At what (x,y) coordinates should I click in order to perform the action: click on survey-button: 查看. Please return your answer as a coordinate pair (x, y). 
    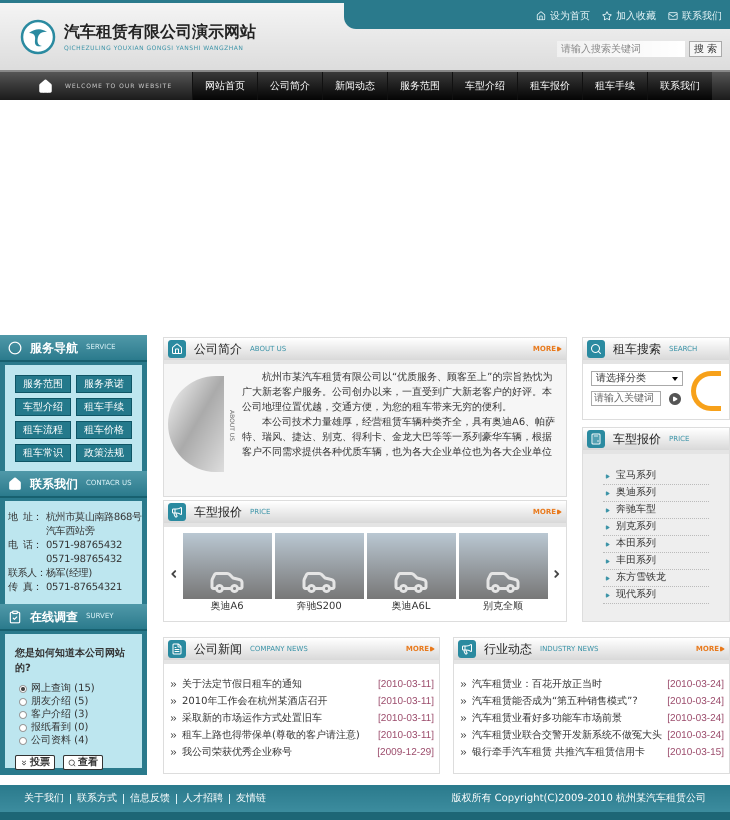
    Looking at the image, I should click on (83, 762).